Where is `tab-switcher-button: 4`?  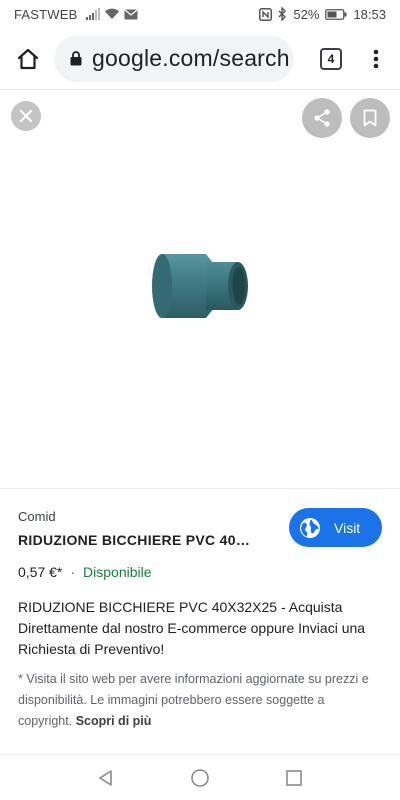
tab-switcher-button: 4 is located at coordinates (331, 59).